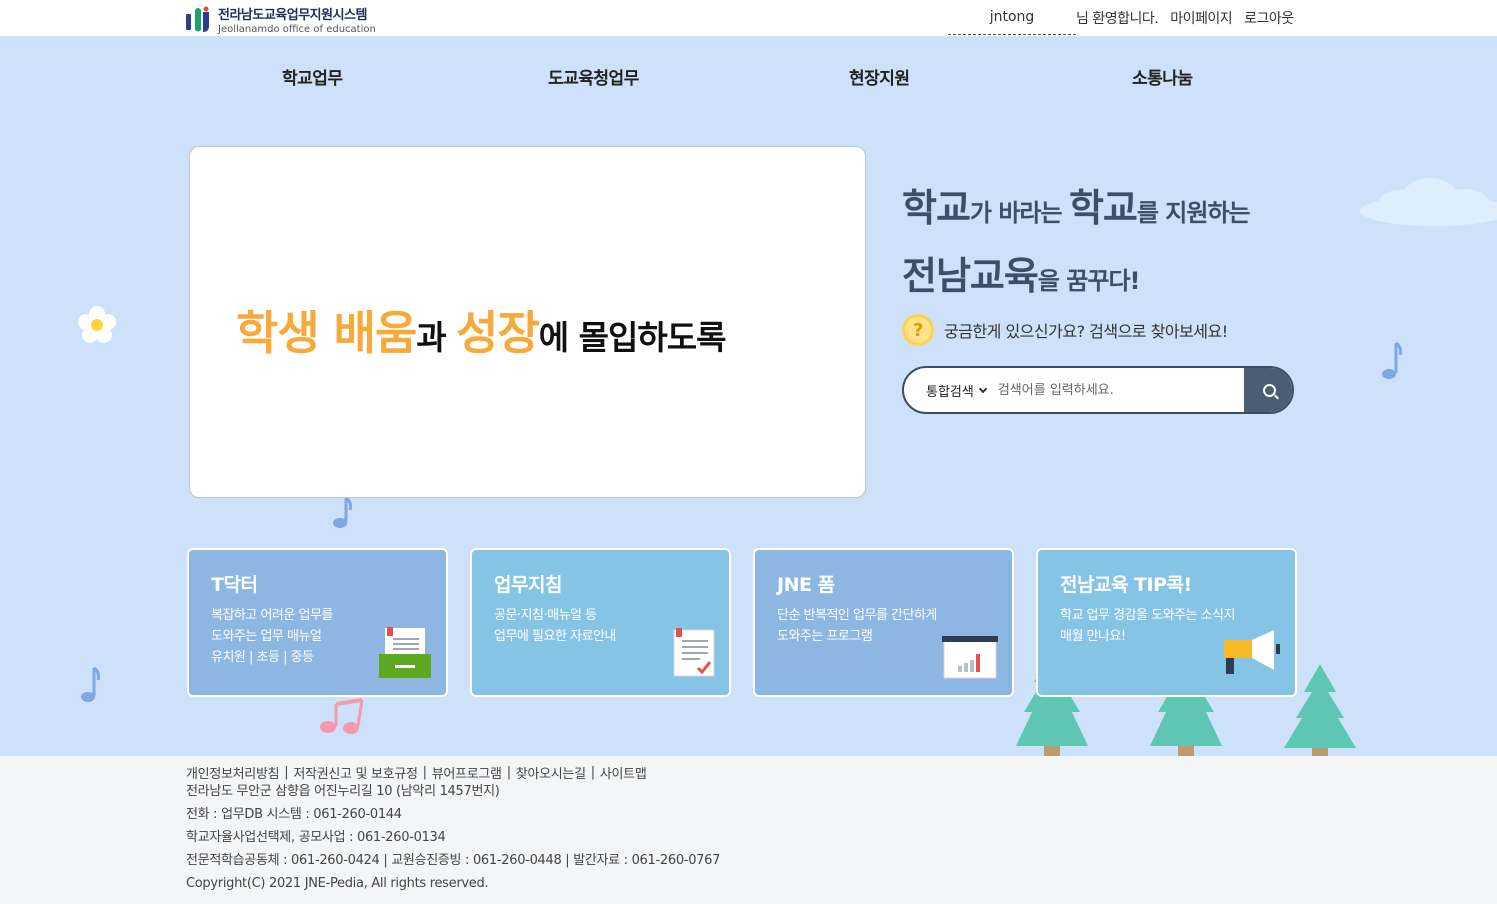  What do you see at coordinates (312, 76) in the screenshot?
I see `nav-school-work: 학교업무` at bounding box center [312, 76].